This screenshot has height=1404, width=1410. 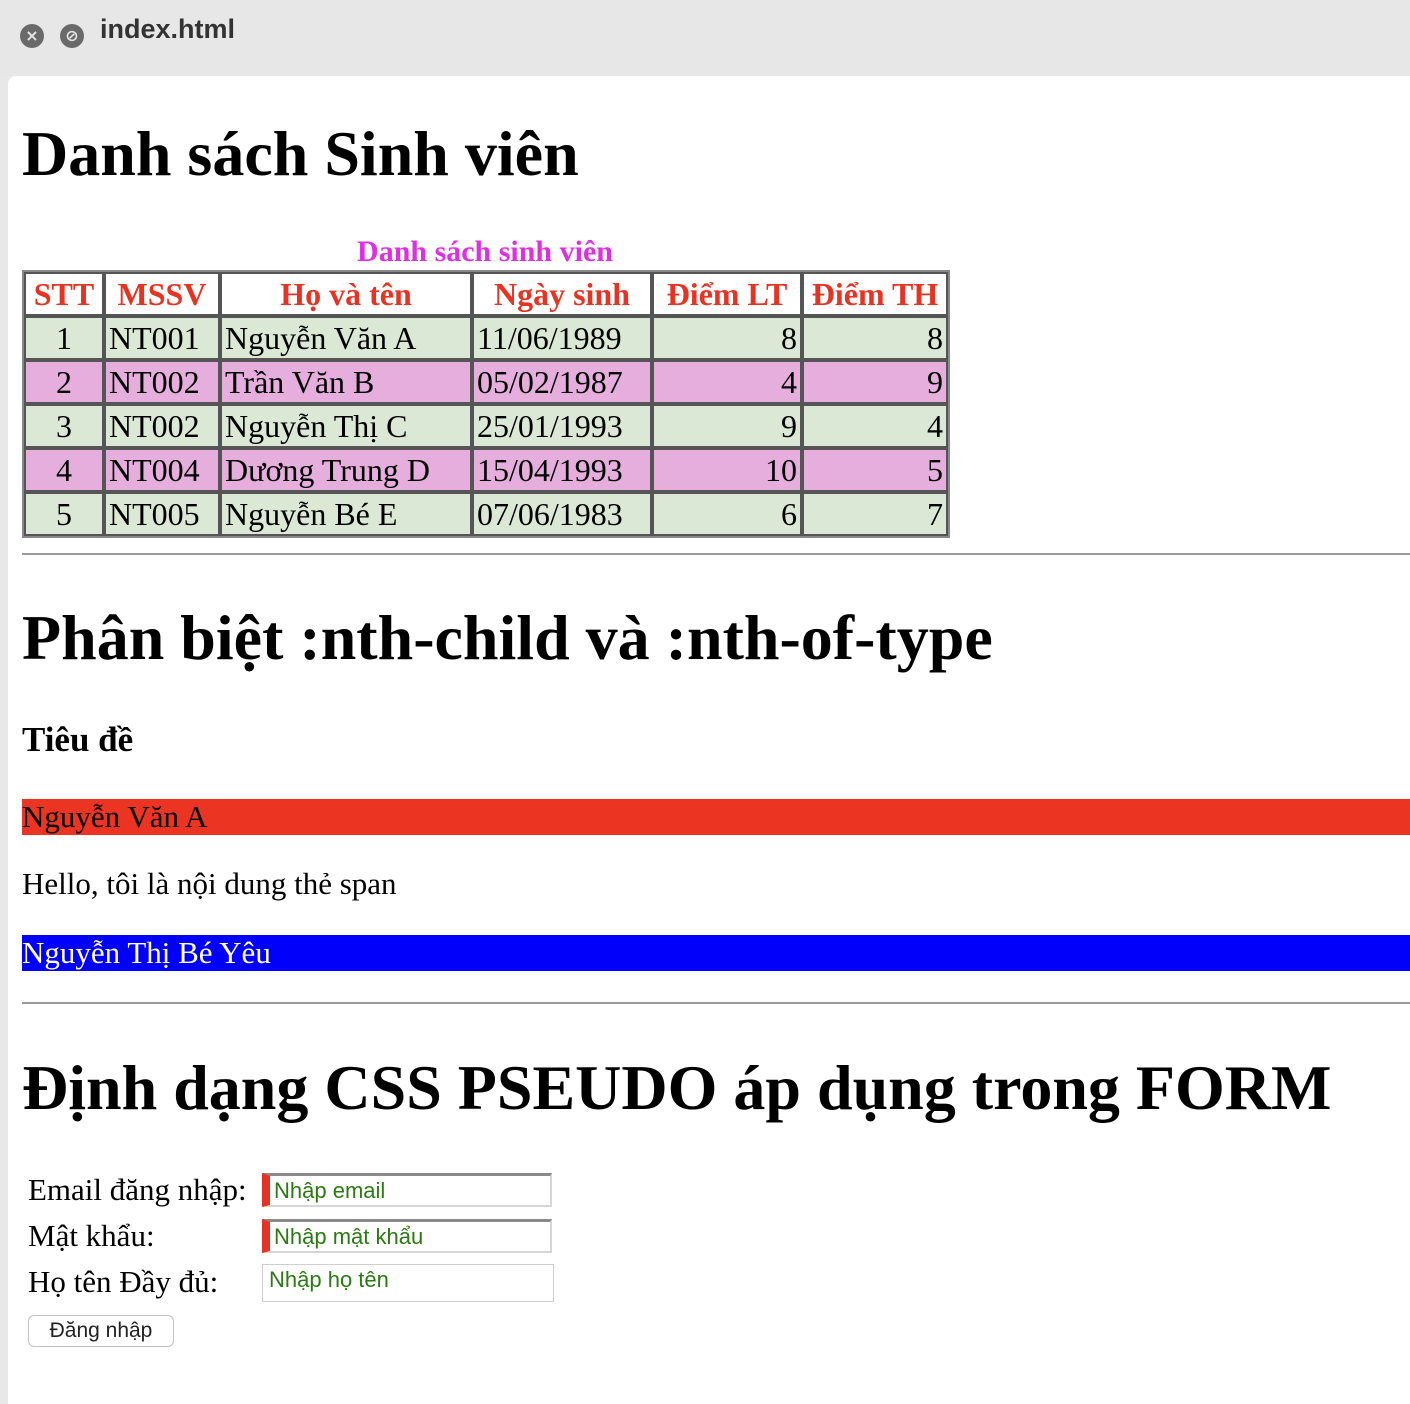 I want to click on cell-mssv: NT005, so click(x=162, y=514).